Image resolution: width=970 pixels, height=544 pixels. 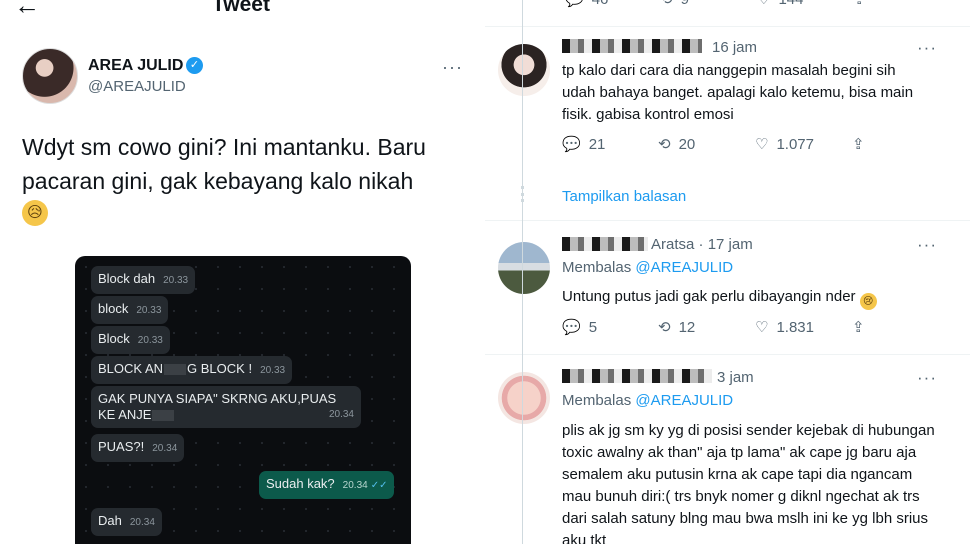 I want to click on like-button: ♡ 144, so click(x=780, y=4).